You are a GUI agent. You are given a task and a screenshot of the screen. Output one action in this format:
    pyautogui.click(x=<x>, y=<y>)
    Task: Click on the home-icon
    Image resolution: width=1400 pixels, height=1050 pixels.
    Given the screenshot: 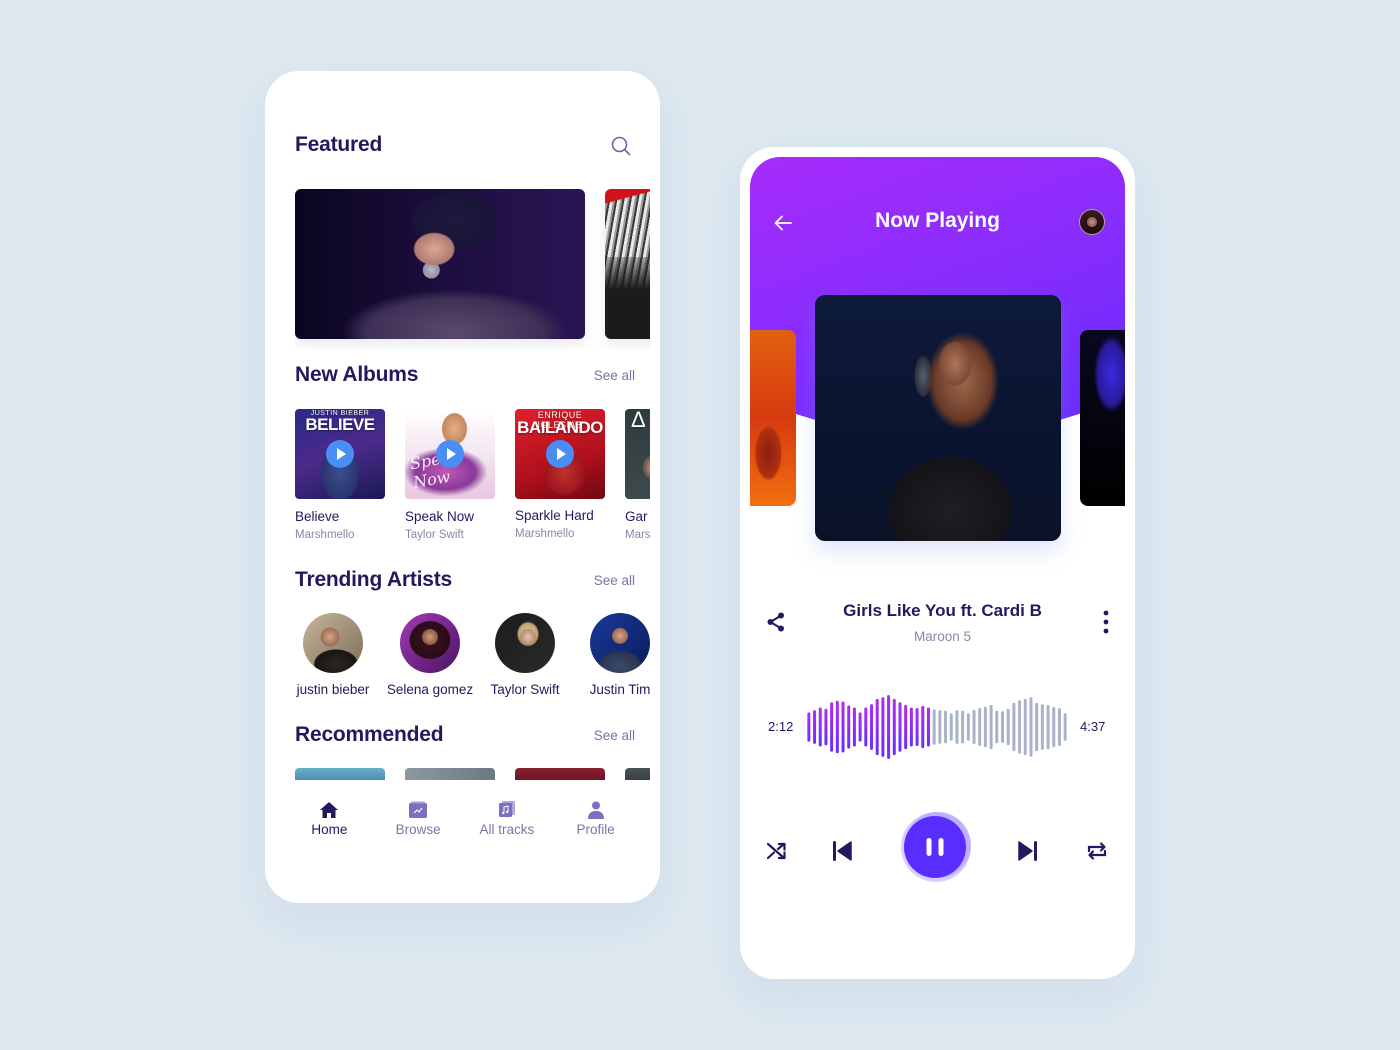 What is the action you would take?
    pyautogui.click(x=329, y=810)
    